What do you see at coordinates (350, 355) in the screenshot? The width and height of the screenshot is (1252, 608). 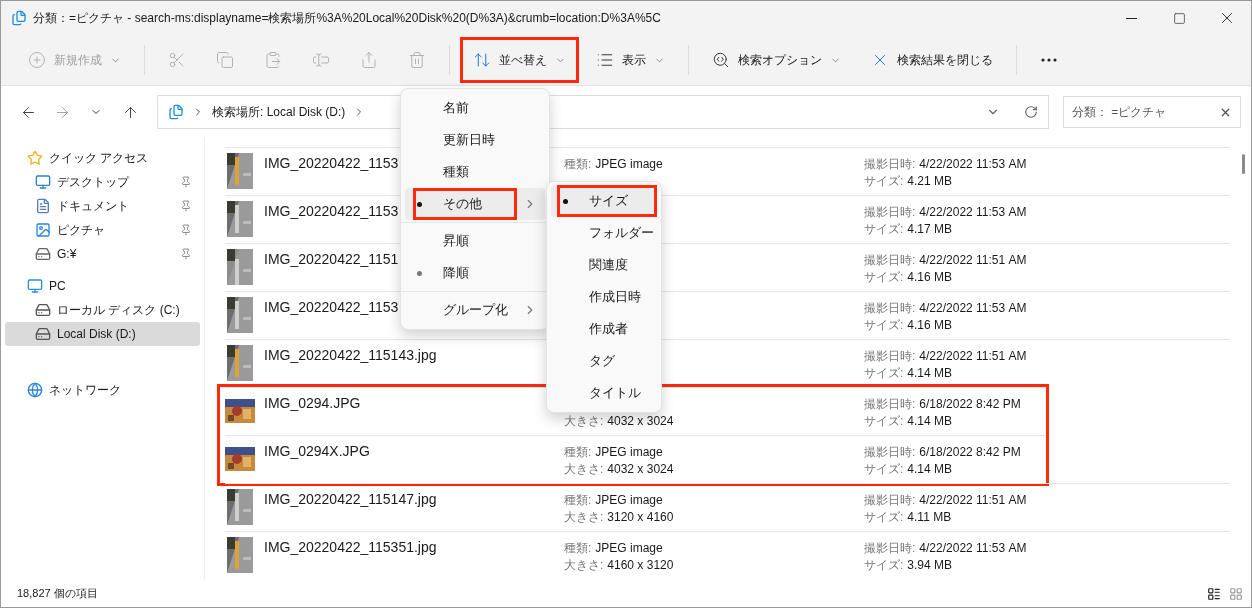 I see `file-name: IMG_20220422_115143.jpg` at bounding box center [350, 355].